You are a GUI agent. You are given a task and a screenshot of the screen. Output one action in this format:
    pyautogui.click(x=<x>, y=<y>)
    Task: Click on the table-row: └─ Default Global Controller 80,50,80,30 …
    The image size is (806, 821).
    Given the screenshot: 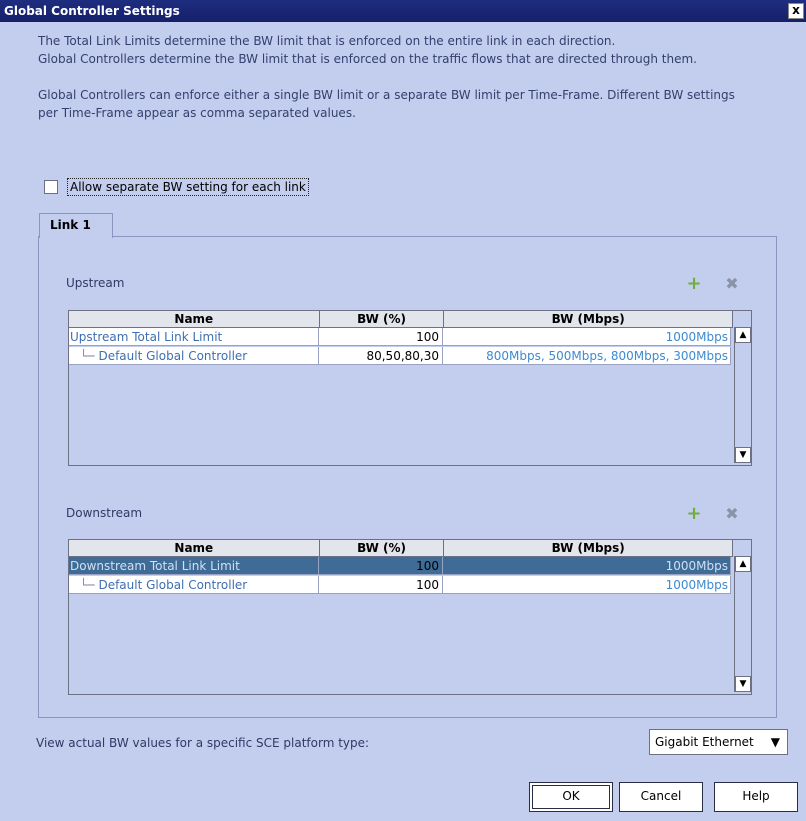 What is the action you would take?
    pyautogui.click(x=401, y=356)
    